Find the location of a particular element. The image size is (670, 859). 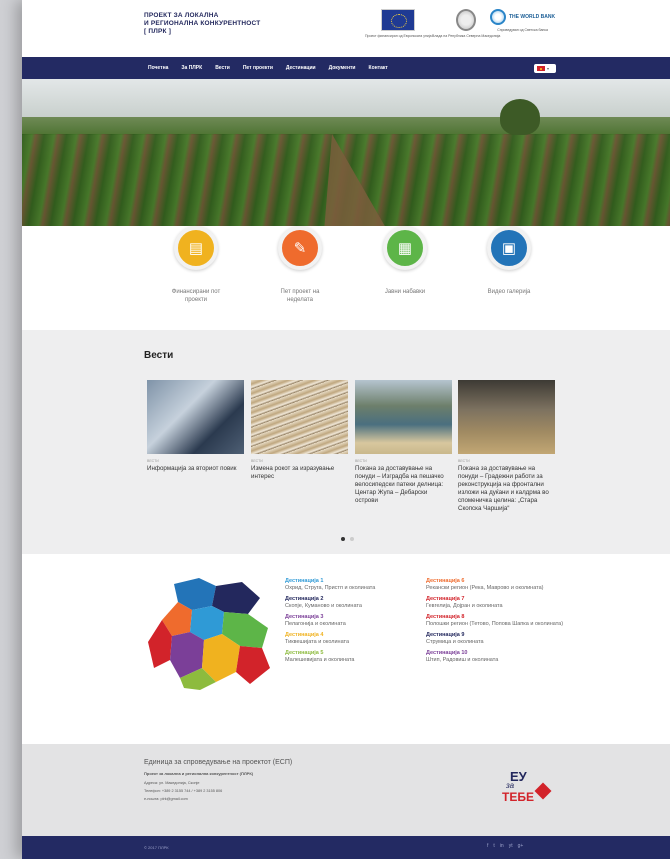

twitter-icon: t is located at coordinates (493, 846).